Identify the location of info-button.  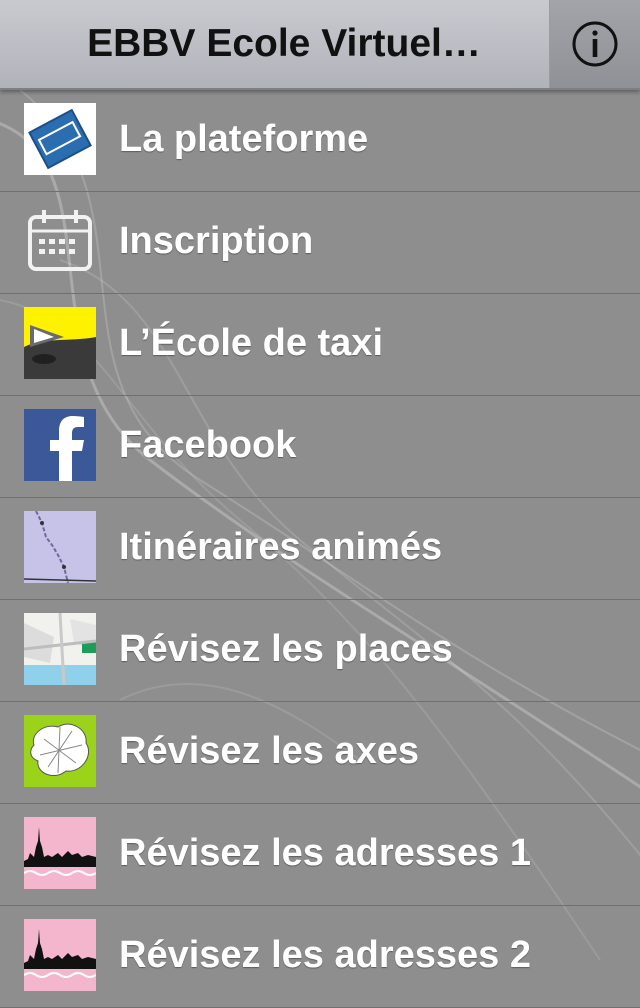
(594, 44).